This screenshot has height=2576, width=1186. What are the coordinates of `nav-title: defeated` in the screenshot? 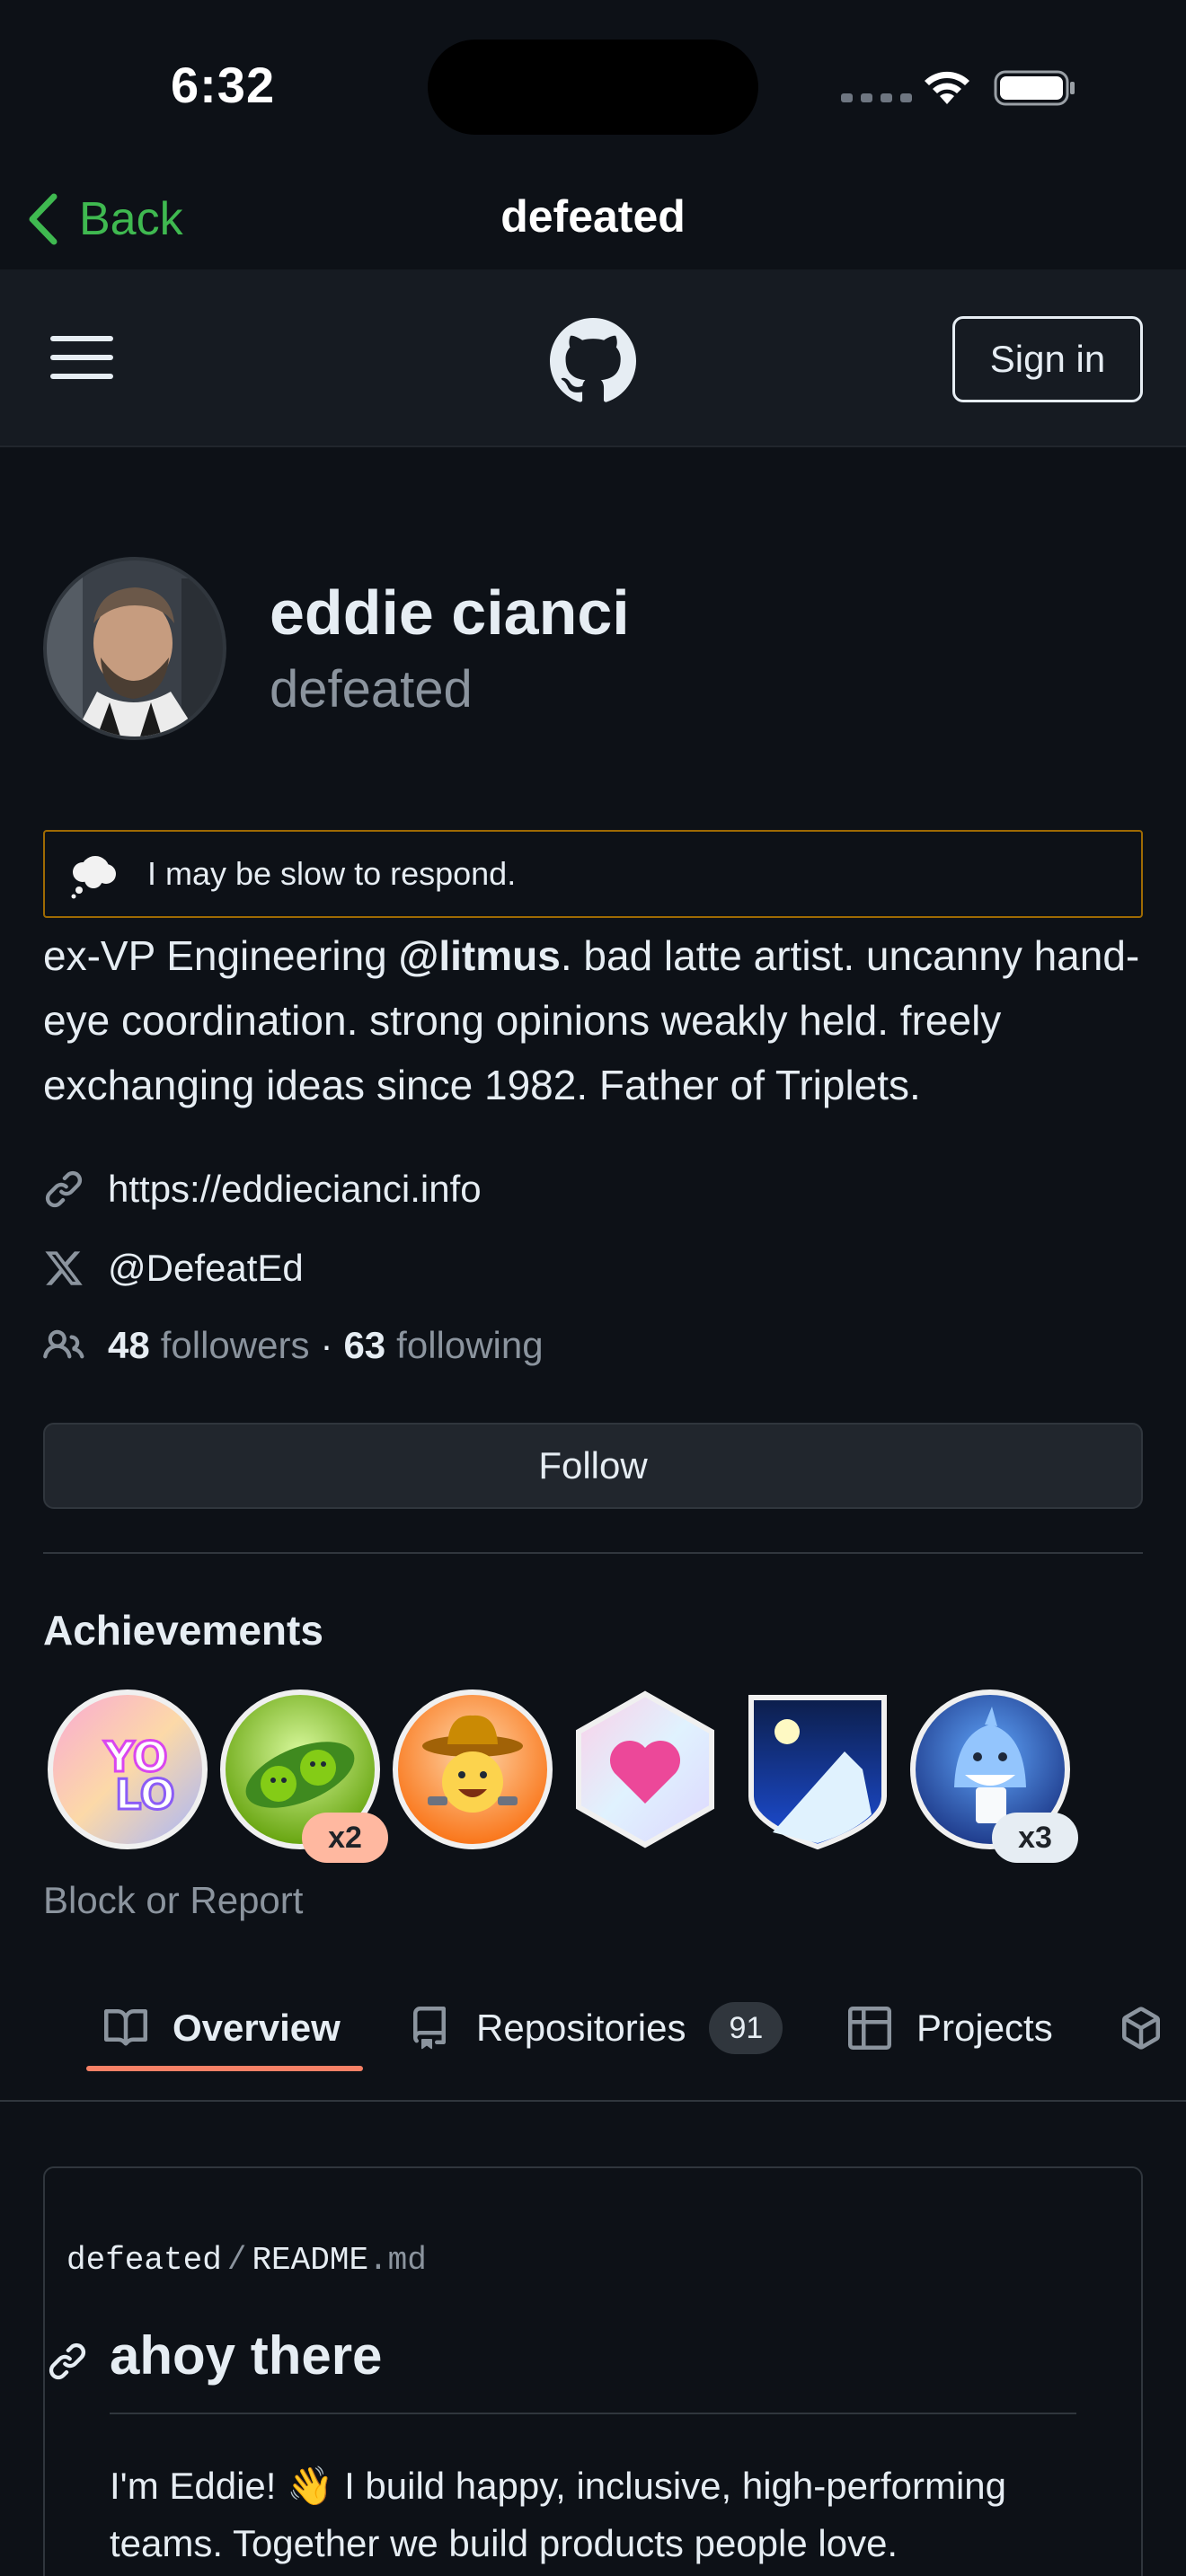 It's located at (593, 216).